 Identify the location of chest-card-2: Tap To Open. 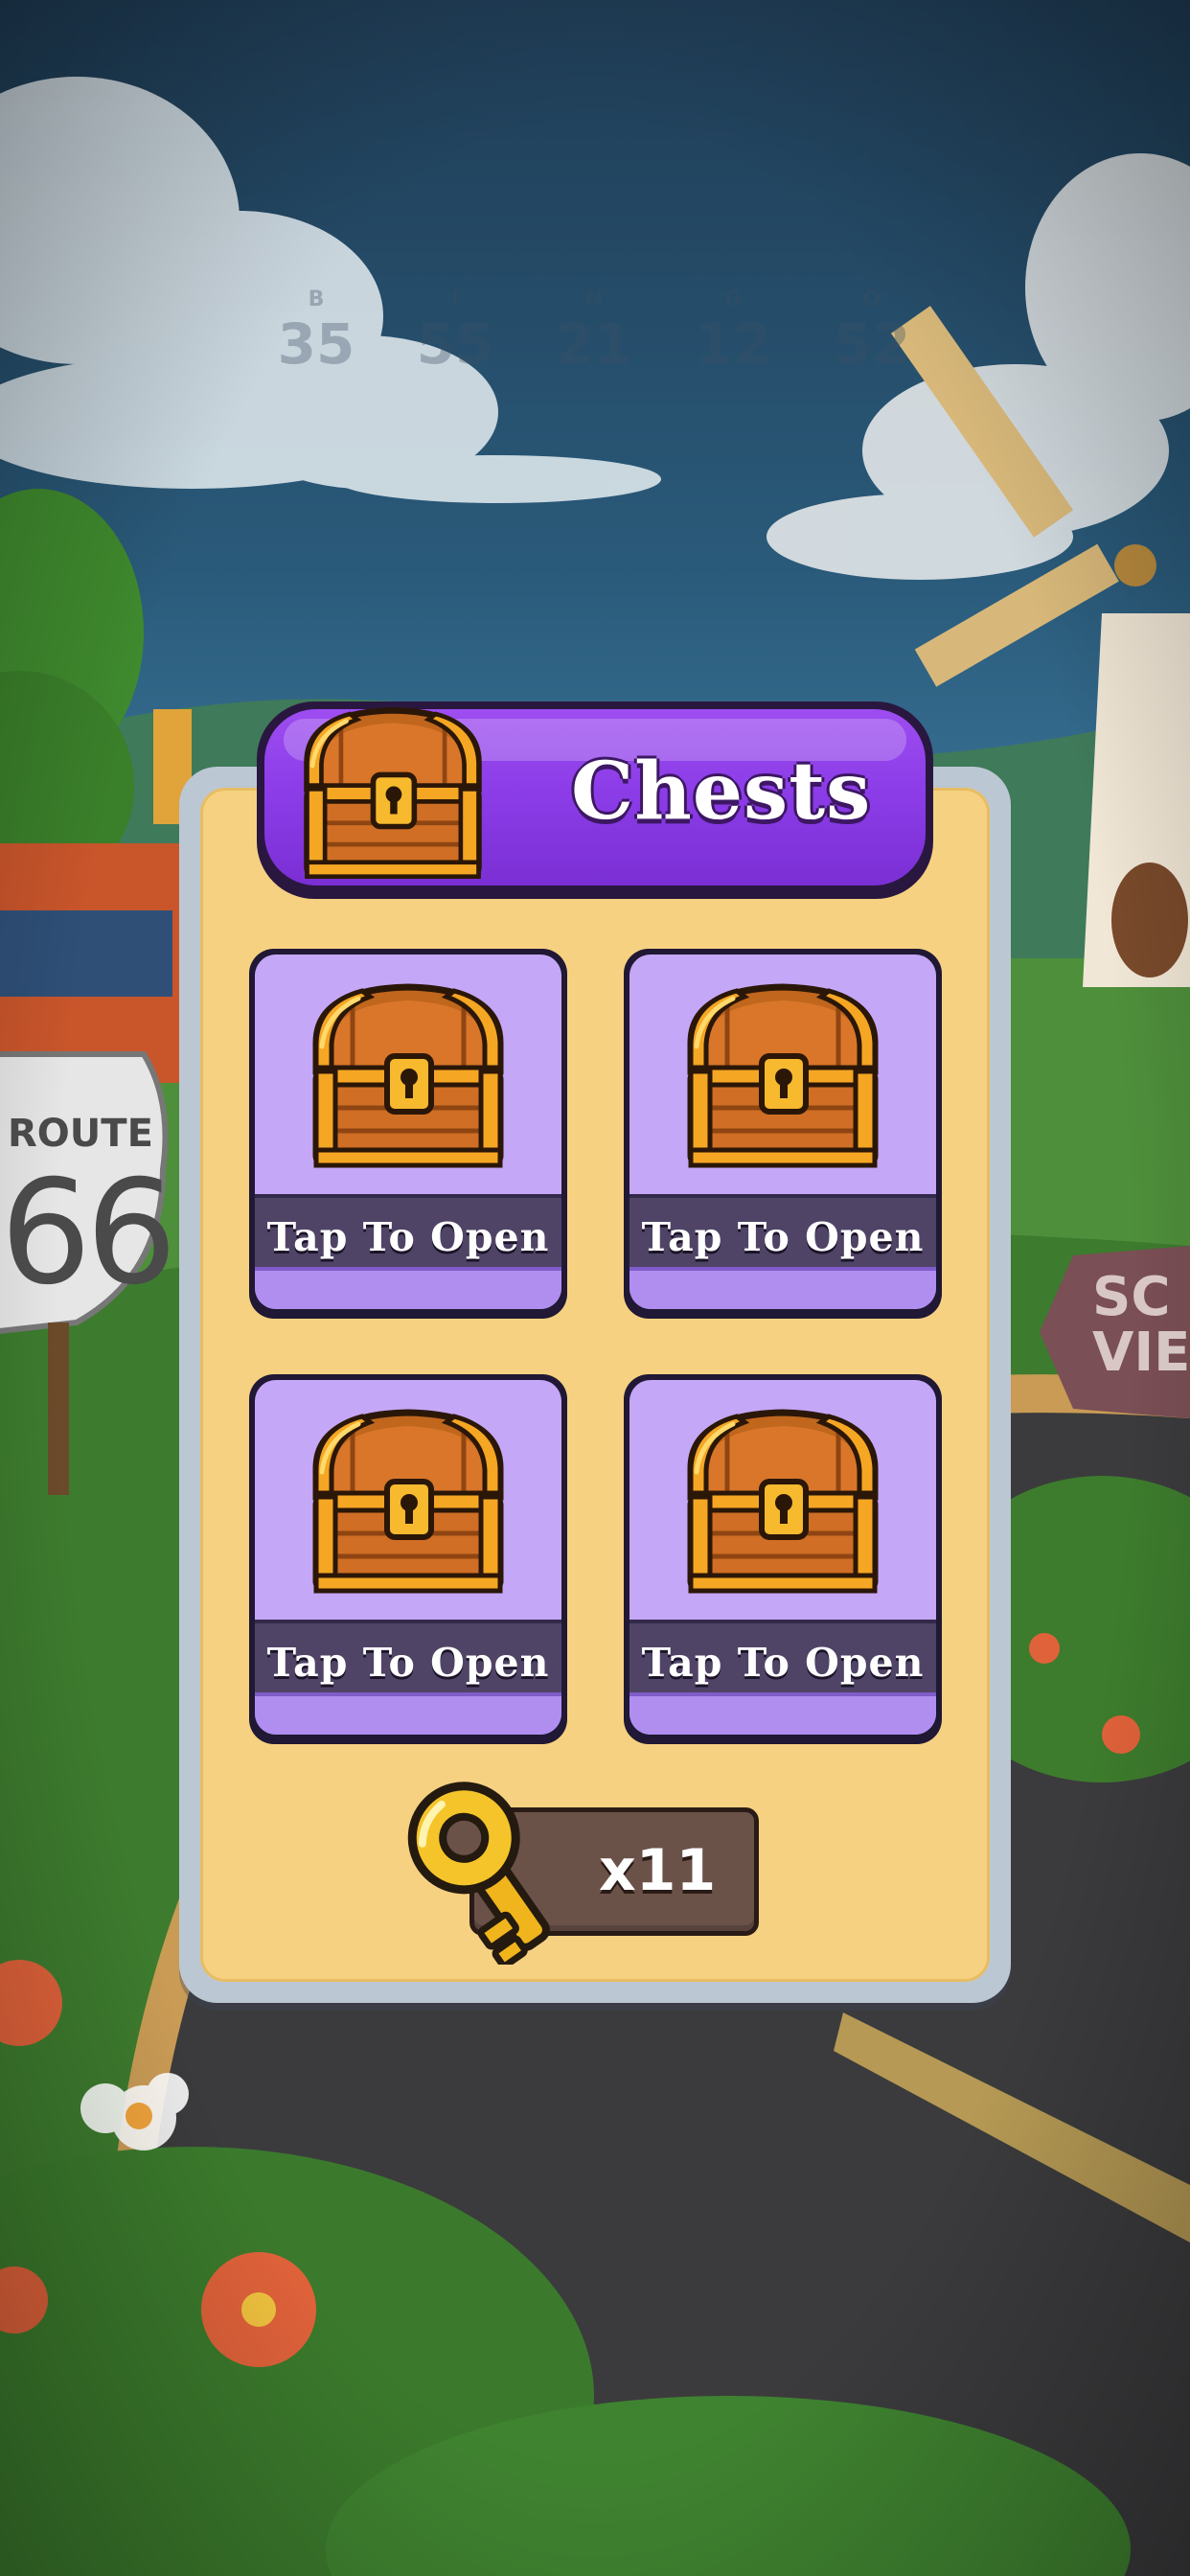
(783, 1134).